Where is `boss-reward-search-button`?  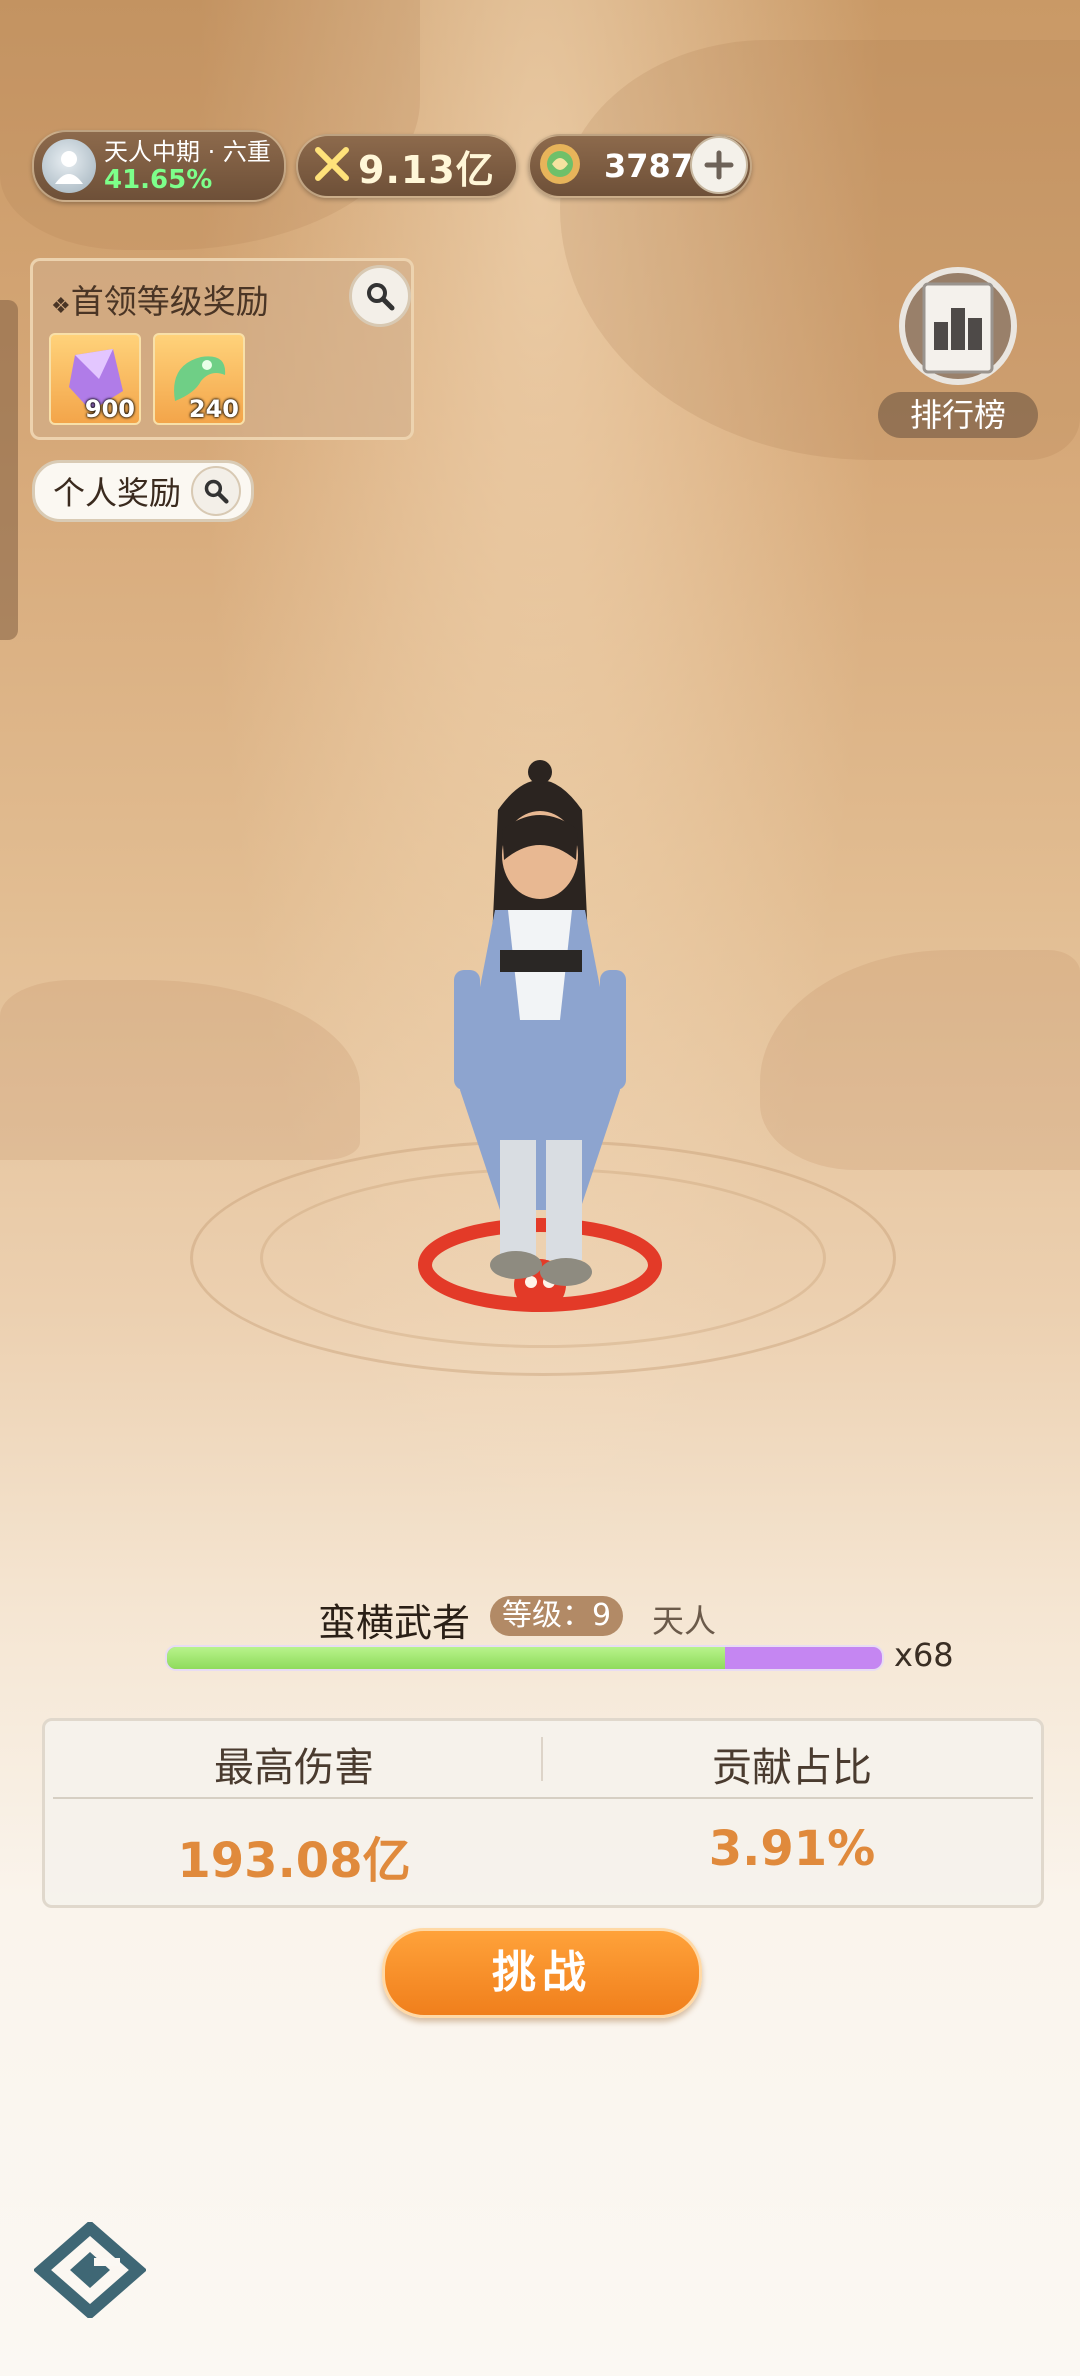 boss-reward-search-button is located at coordinates (380, 296).